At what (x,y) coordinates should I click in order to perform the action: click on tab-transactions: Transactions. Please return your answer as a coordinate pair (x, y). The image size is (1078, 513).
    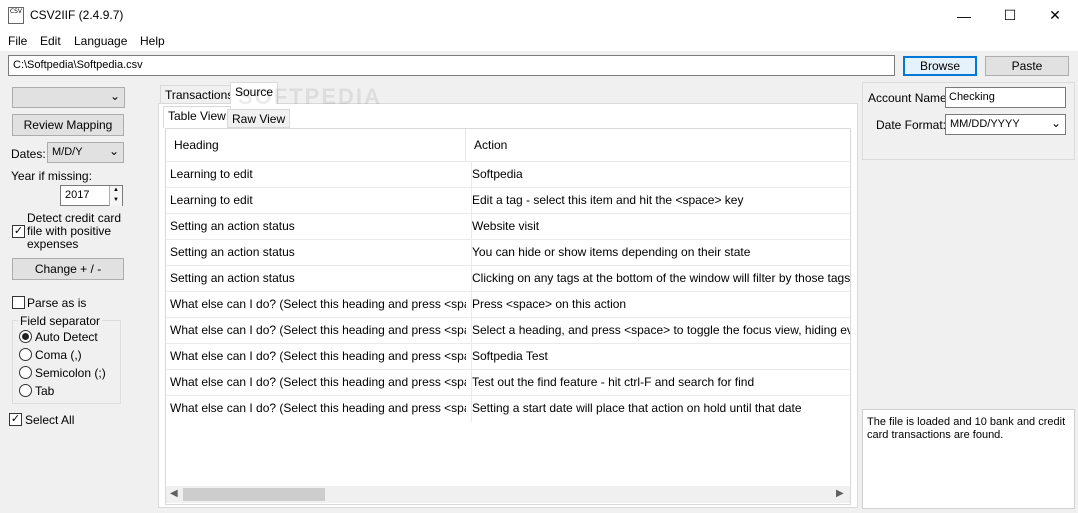
    Looking at the image, I should click on (199, 94).